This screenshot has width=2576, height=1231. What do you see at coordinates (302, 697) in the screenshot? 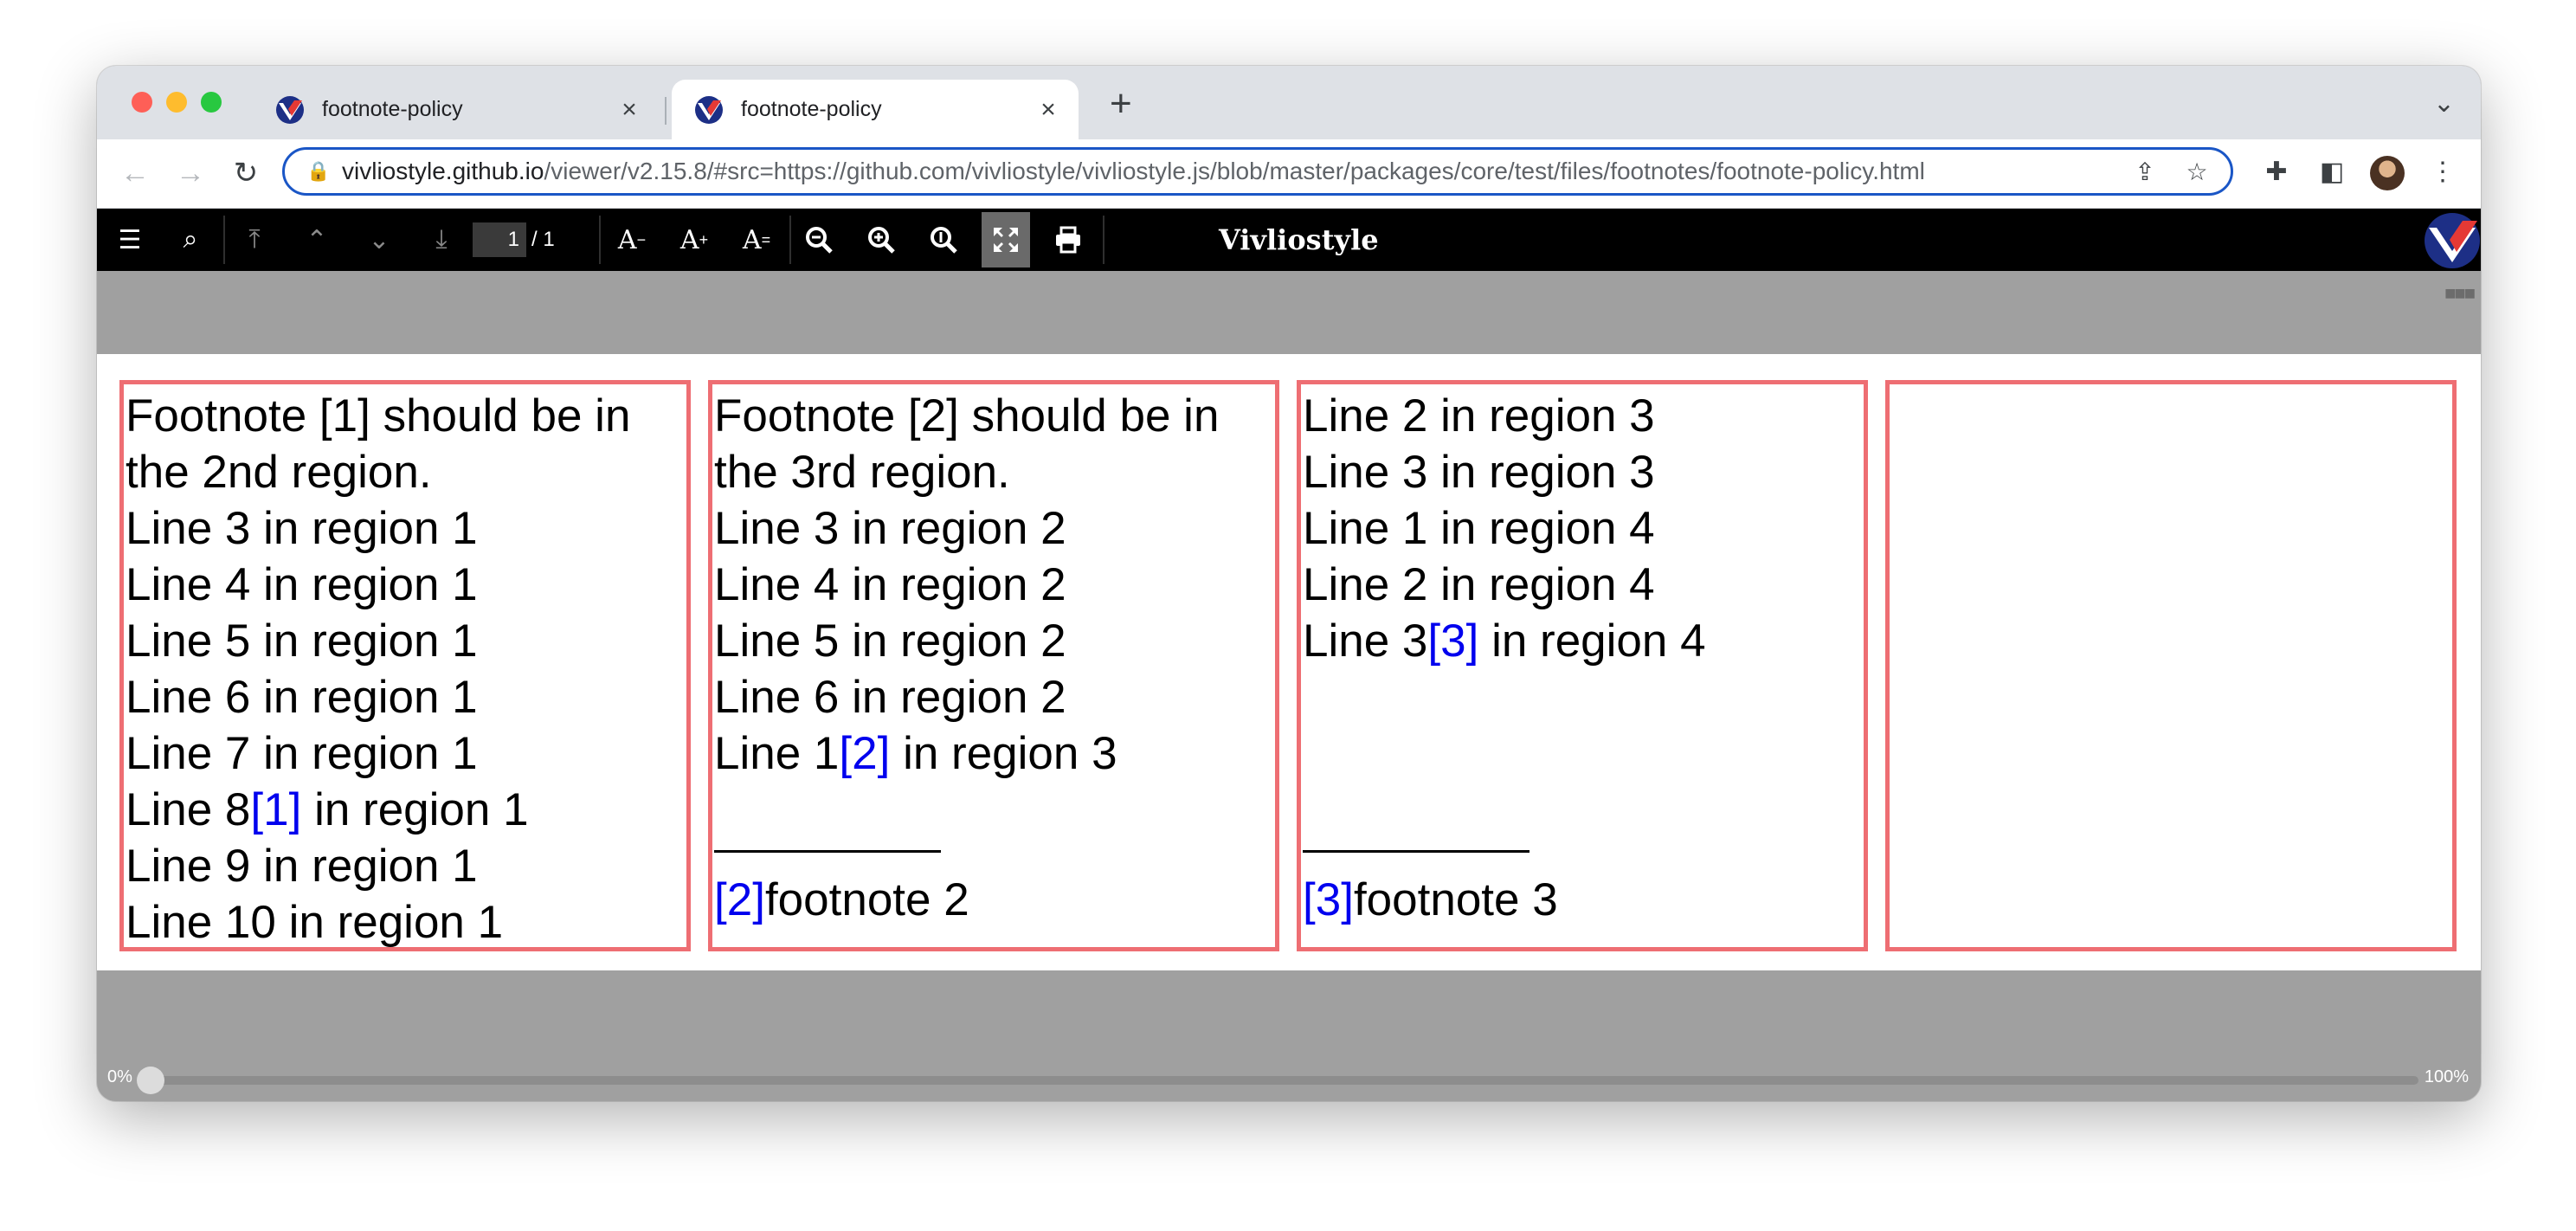
I see `region-line: Line 6 in region 1` at bounding box center [302, 697].